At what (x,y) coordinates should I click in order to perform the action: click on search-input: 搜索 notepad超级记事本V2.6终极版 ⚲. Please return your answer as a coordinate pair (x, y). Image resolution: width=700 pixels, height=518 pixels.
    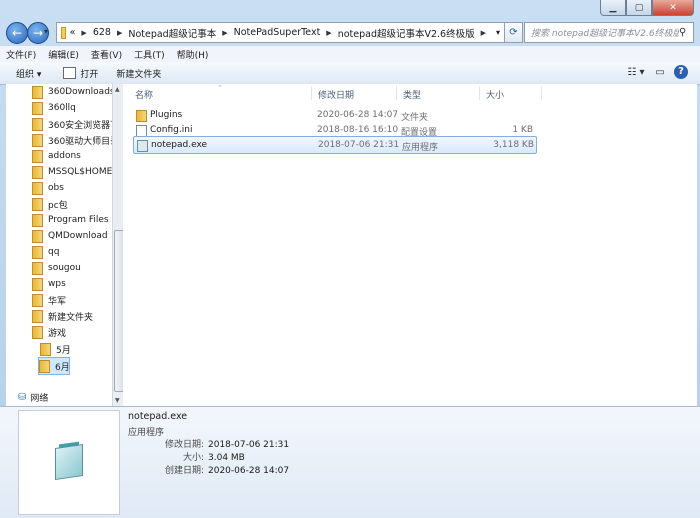
    Looking at the image, I should click on (609, 32).